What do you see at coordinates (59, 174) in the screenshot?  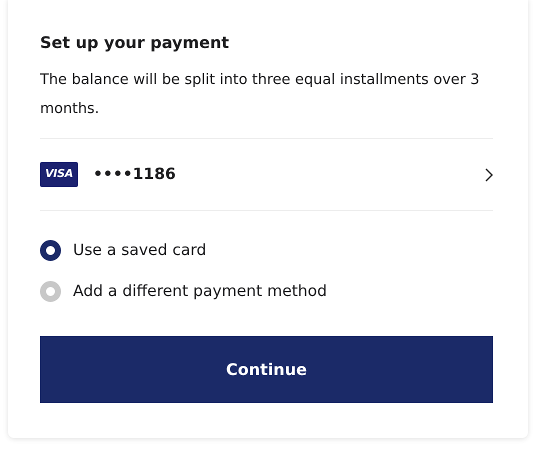 I see `card-brand-logo: VISA` at bounding box center [59, 174].